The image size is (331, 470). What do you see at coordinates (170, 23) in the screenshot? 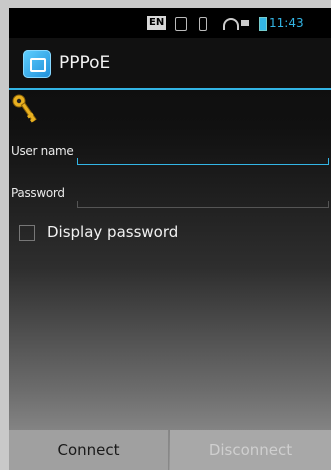
I see `status-bar: EN 11:43` at bounding box center [170, 23].